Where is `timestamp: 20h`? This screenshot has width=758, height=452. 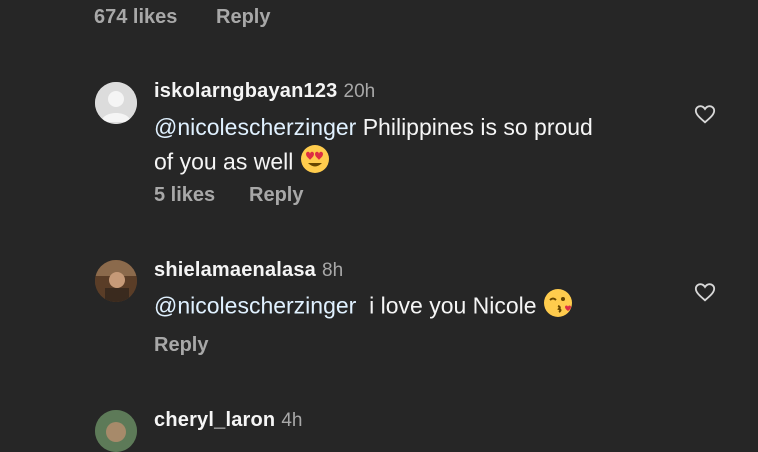
timestamp: 20h is located at coordinates (359, 91).